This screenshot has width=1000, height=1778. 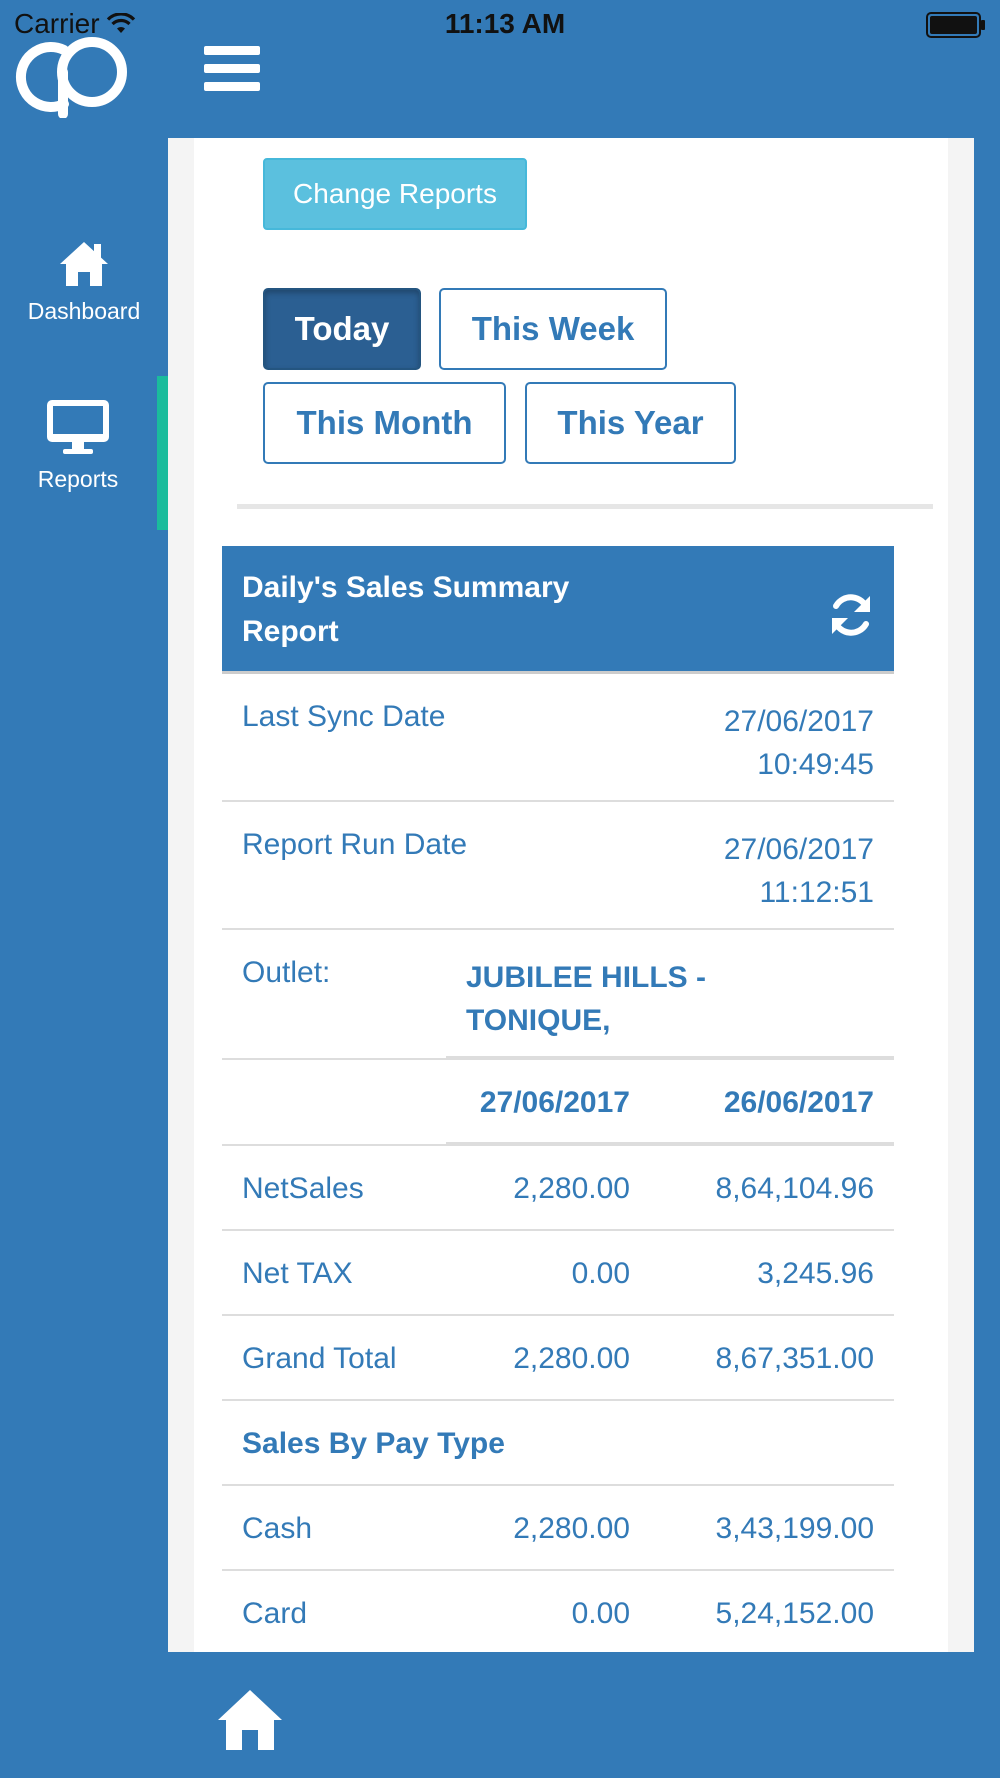 What do you see at coordinates (84, 311) in the screenshot?
I see `sidebar-item-label: Dashboard` at bounding box center [84, 311].